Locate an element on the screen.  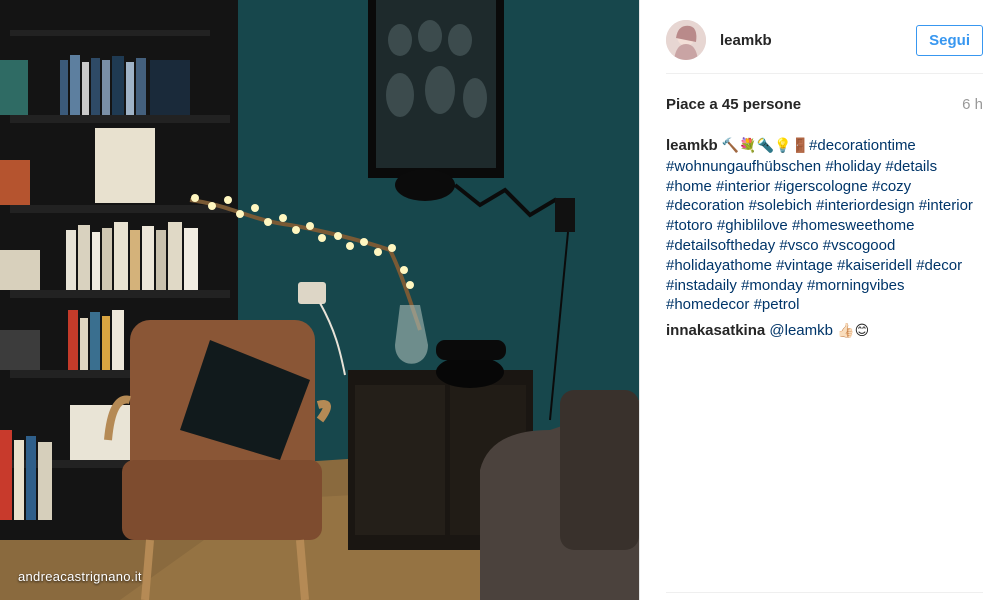
avatar is located at coordinates (686, 40).